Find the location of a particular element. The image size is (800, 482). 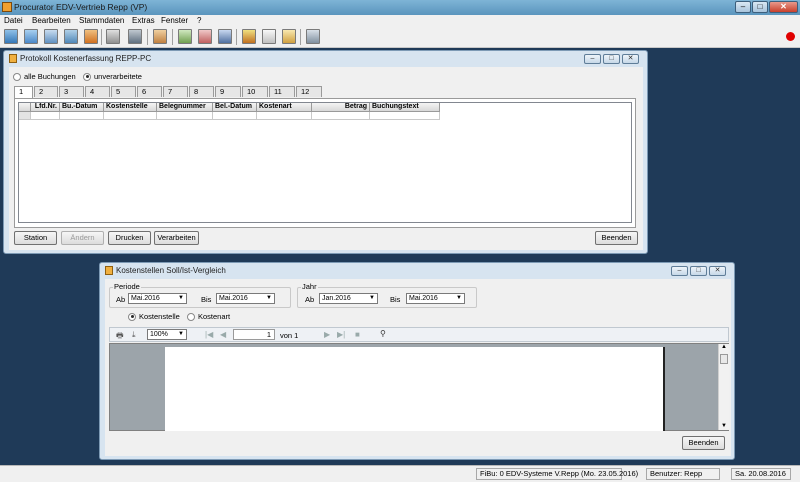

column-header: Buchungstext is located at coordinates (405, 107).